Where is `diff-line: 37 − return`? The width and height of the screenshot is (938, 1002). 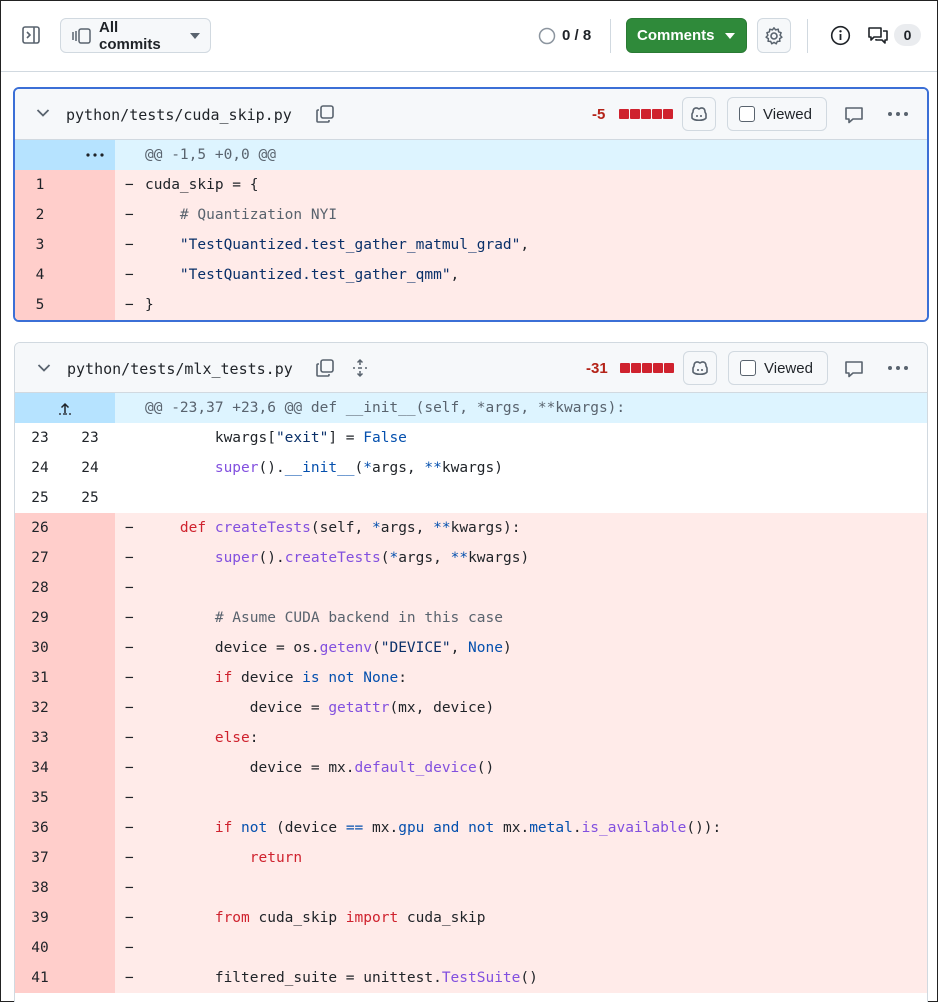
diff-line: 37 − return is located at coordinates (471, 858).